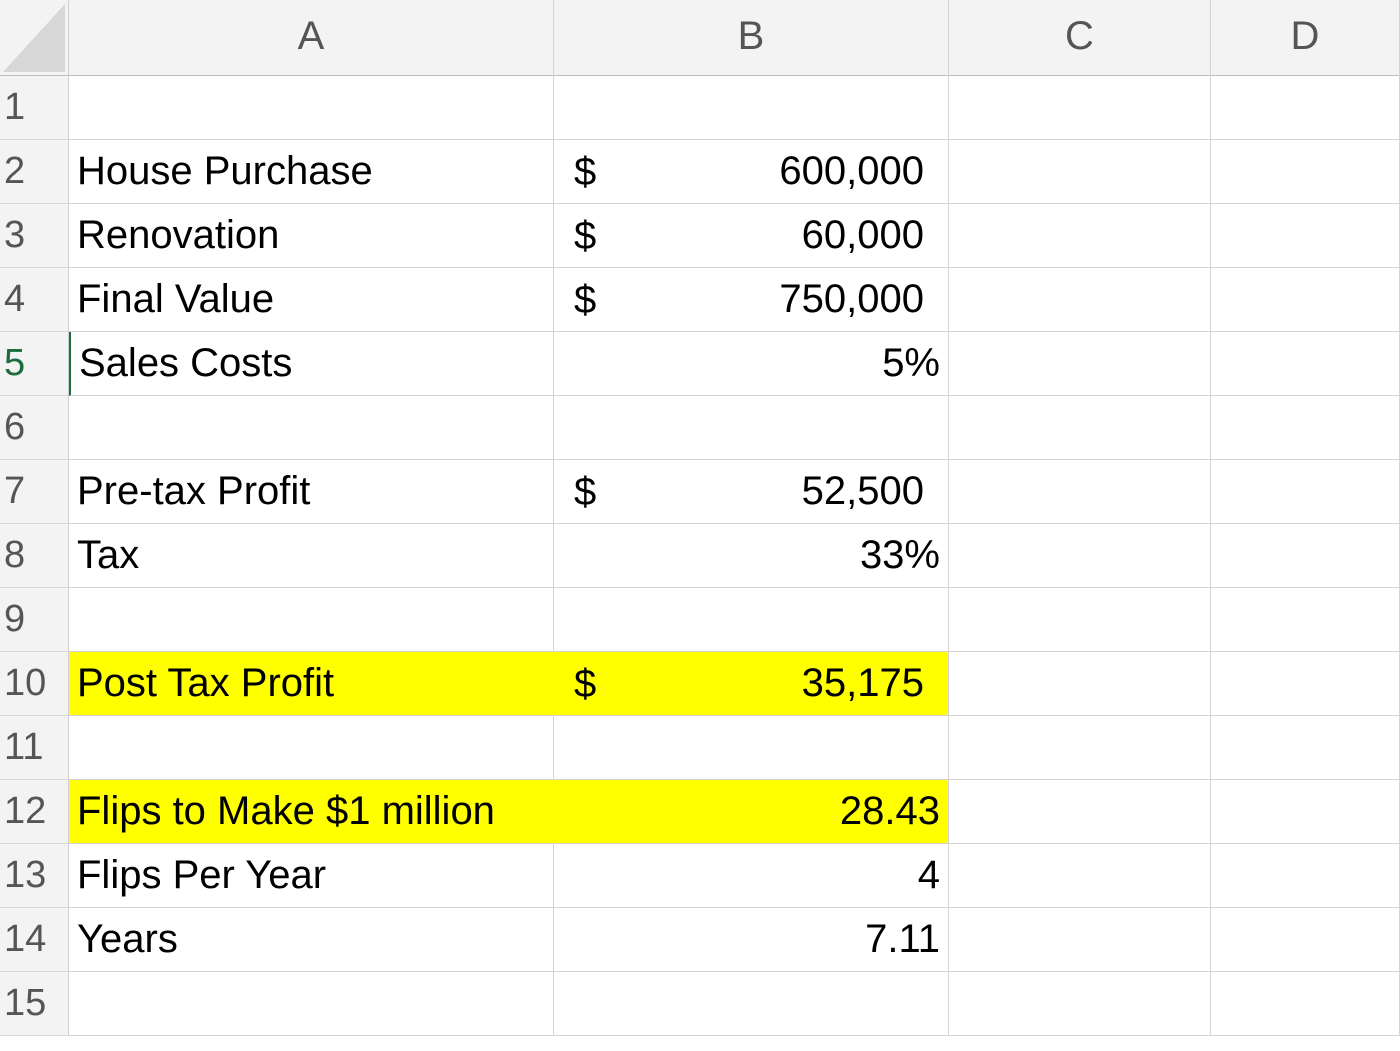 This screenshot has width=1400, height=1051. Describe the element at coordinates (1305, 172) in the screenshot. I see `cell-d2` at that location.